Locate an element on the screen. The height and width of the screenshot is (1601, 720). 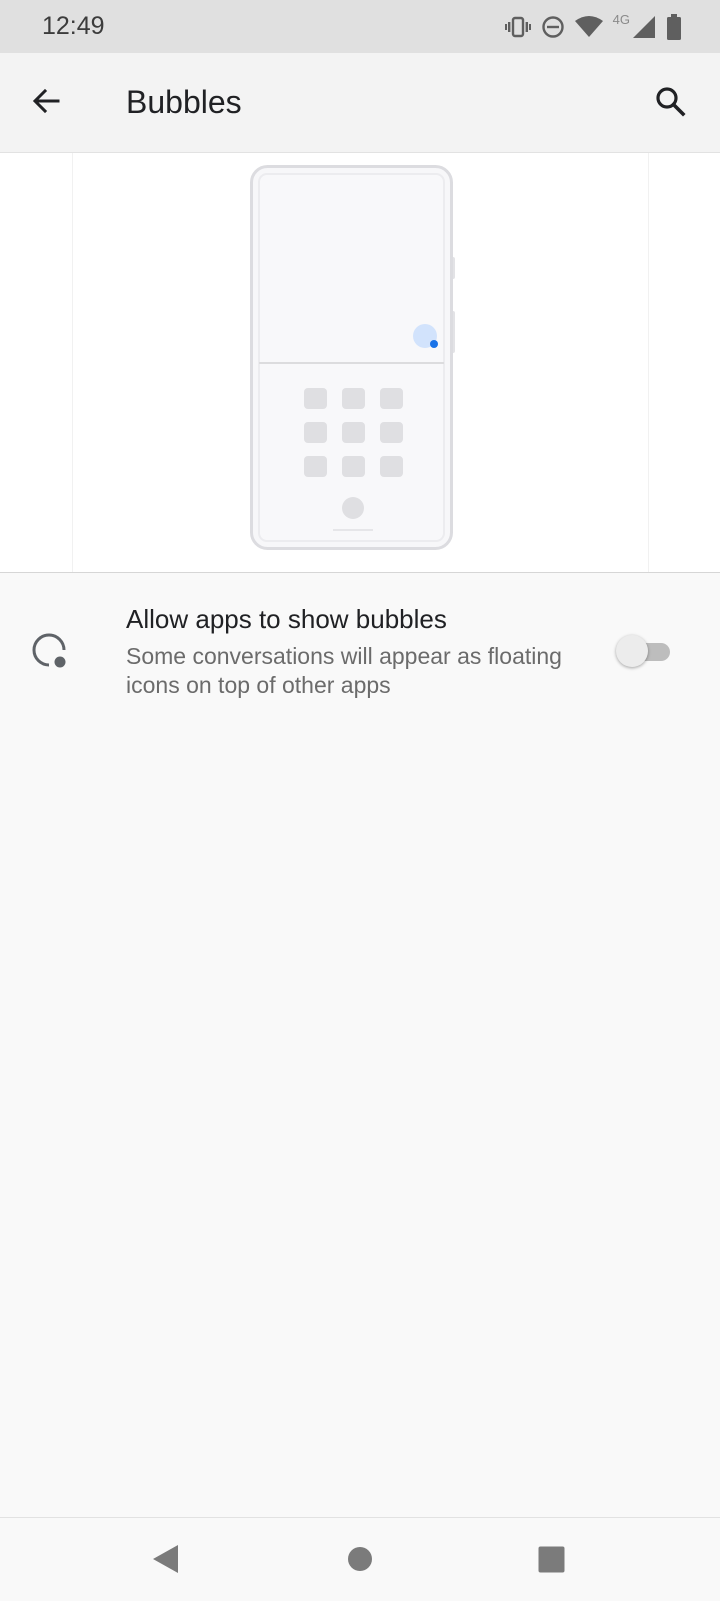
status-time: 12:49 is located at coordinates (73, 26).